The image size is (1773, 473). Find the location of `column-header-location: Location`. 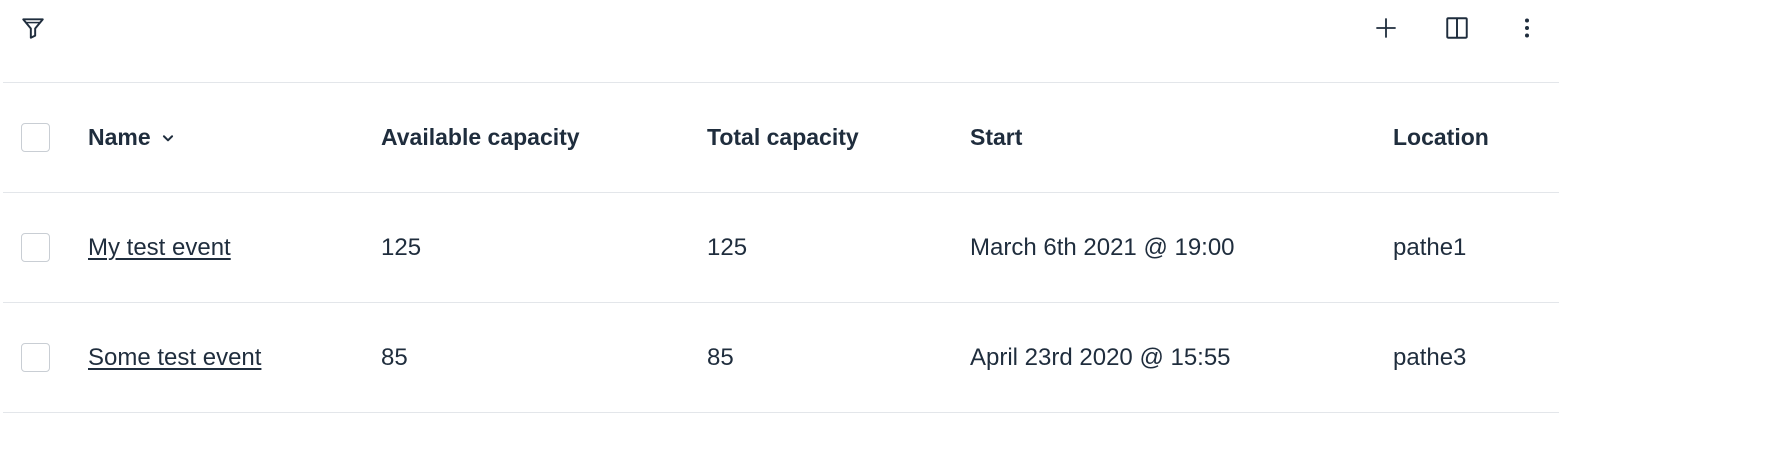

column-header-location: Location is located at coordinates (1441, 137).